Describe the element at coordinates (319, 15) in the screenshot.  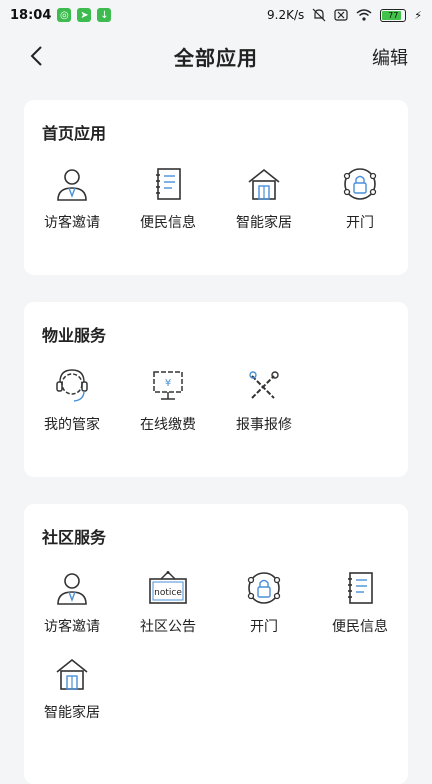
I see `mute-icon` at that location.